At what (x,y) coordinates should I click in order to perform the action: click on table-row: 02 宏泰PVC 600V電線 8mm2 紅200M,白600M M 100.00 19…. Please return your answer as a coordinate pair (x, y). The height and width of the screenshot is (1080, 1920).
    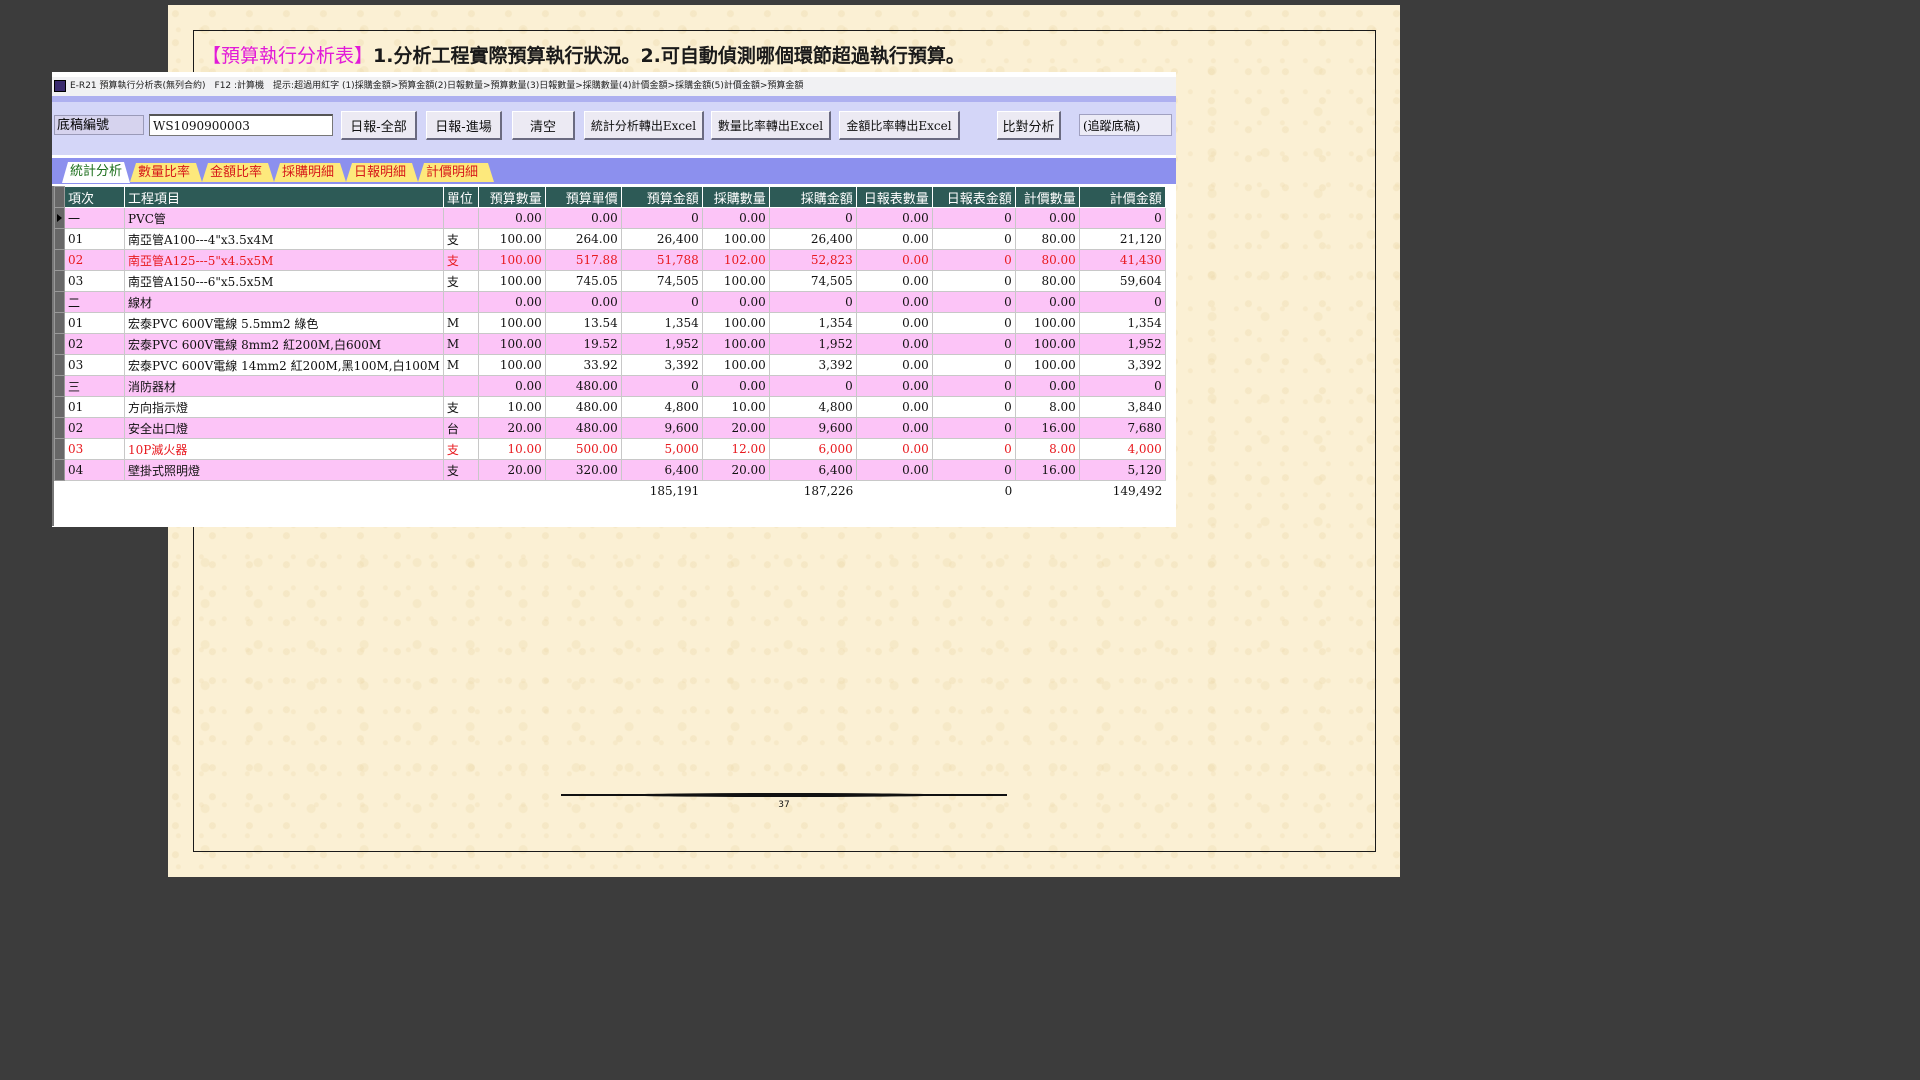
    Looking at the image, I should click on (610, 344).